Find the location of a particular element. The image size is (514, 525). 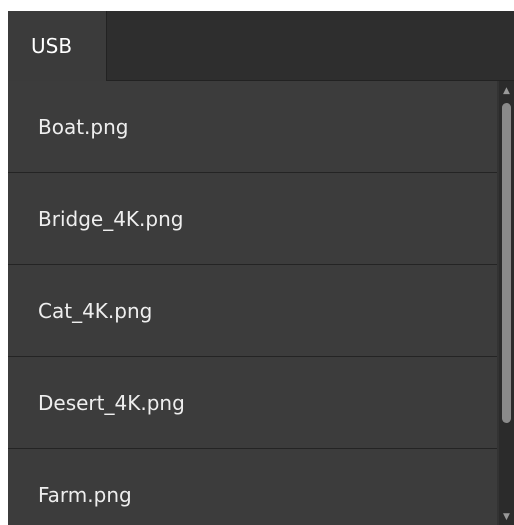

scroll-down-arrow-icon: ▼ is located at coordinates (506, 517).